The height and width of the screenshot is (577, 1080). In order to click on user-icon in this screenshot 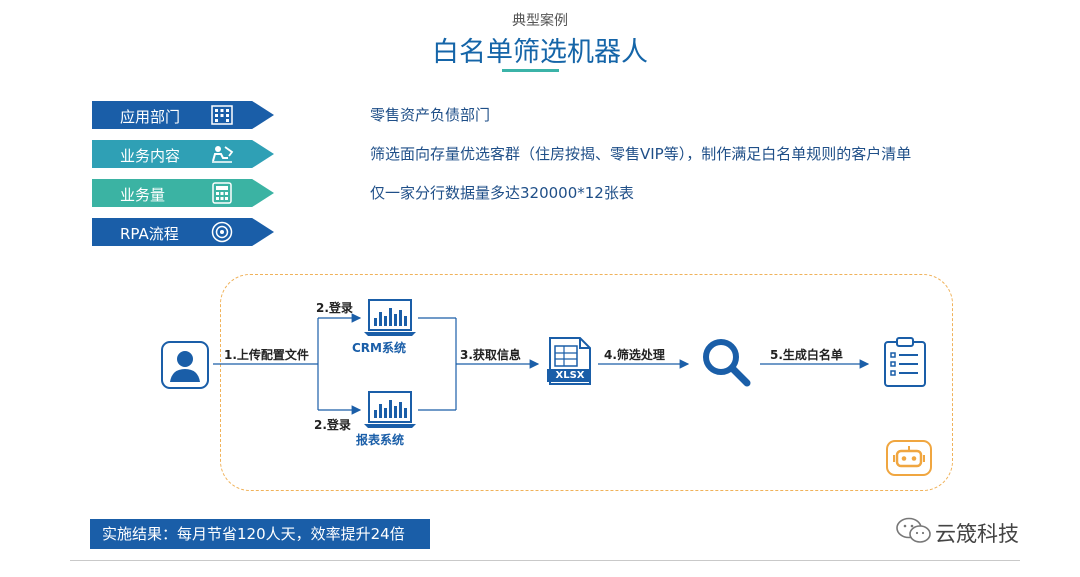, I will do `click(185, 365)`.